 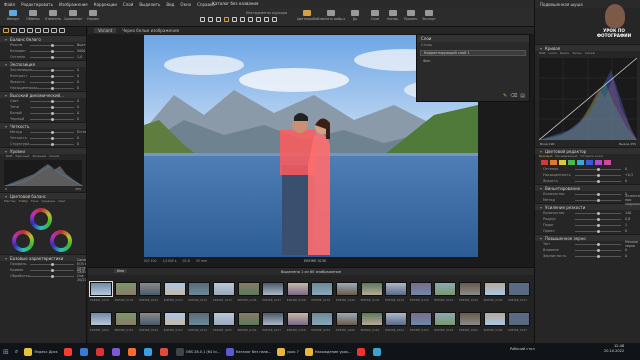 What do you see at coordinates (307, 17) in the screenshot?
I see `proof-button: Цветопроба` at bounding box center [307, 17].